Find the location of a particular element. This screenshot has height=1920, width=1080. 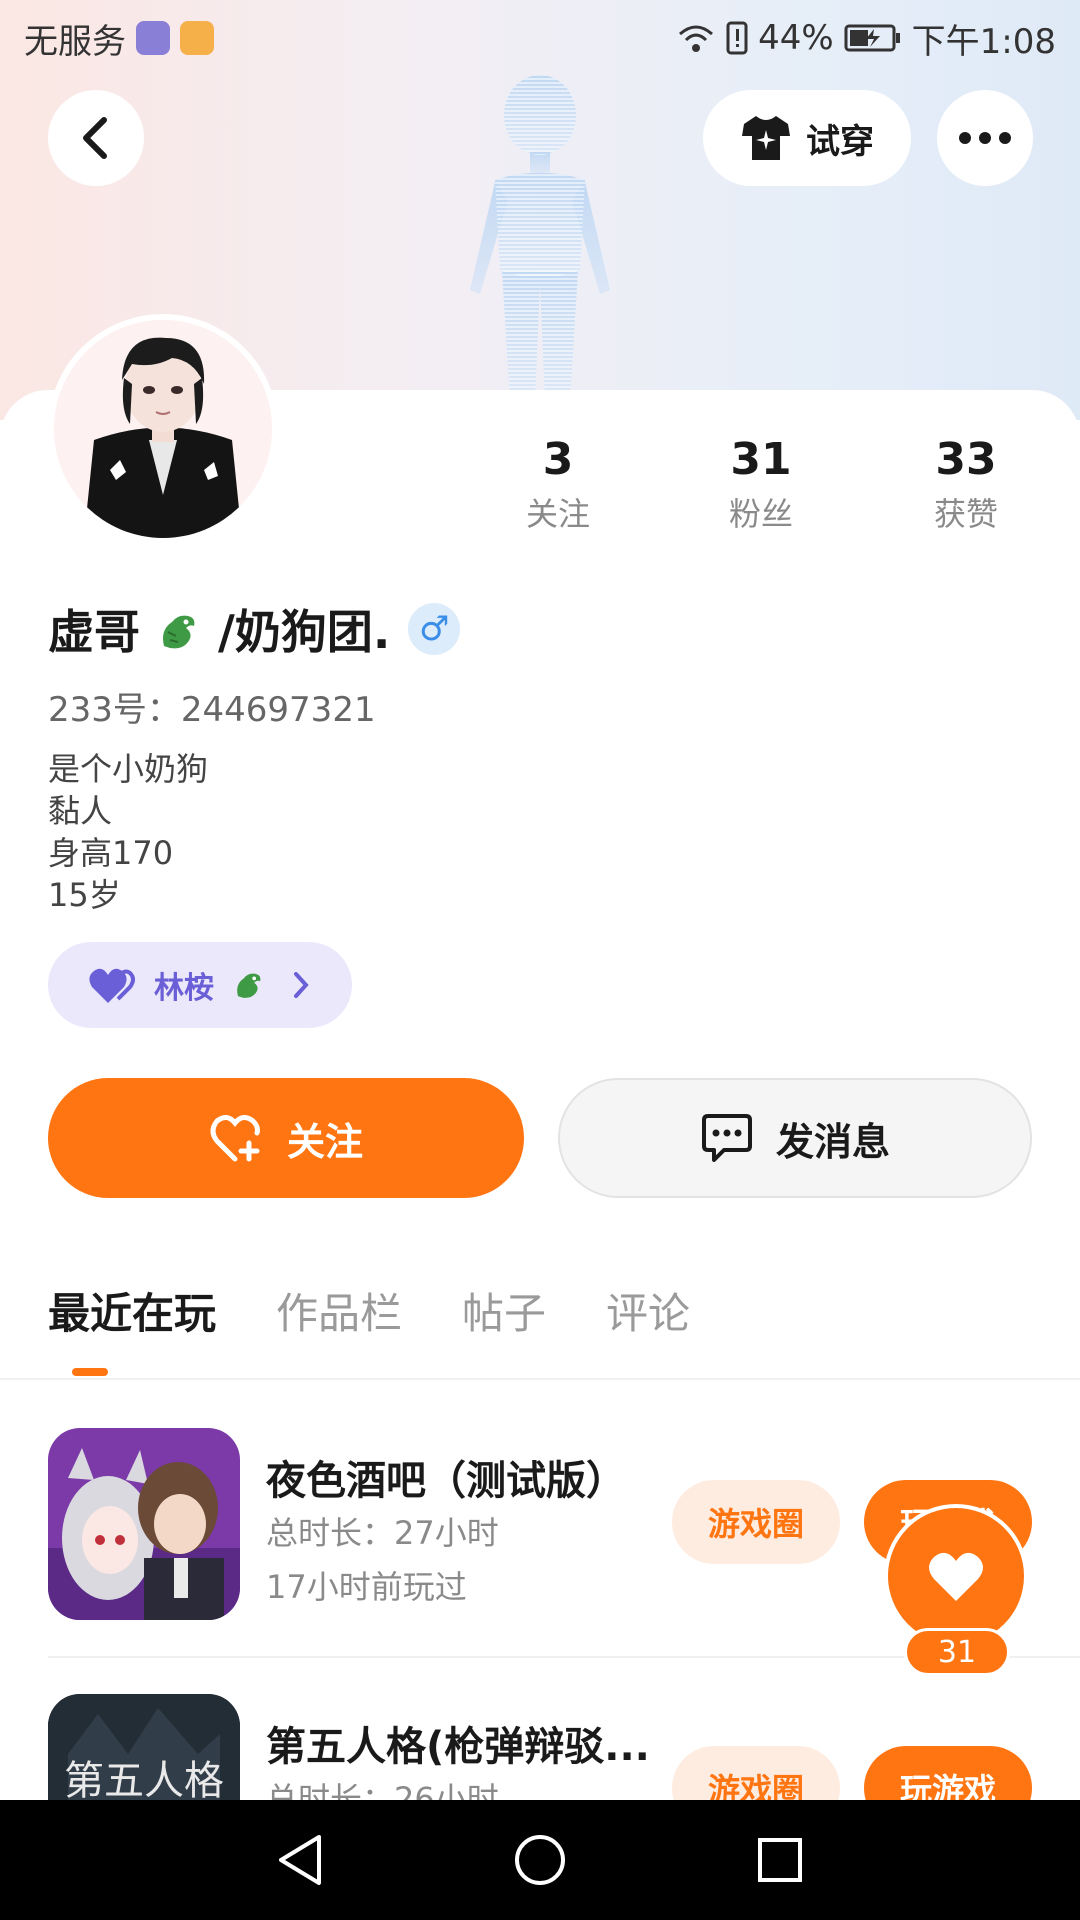

username-part: /奶狗团. is located at coordinates (304, 632).